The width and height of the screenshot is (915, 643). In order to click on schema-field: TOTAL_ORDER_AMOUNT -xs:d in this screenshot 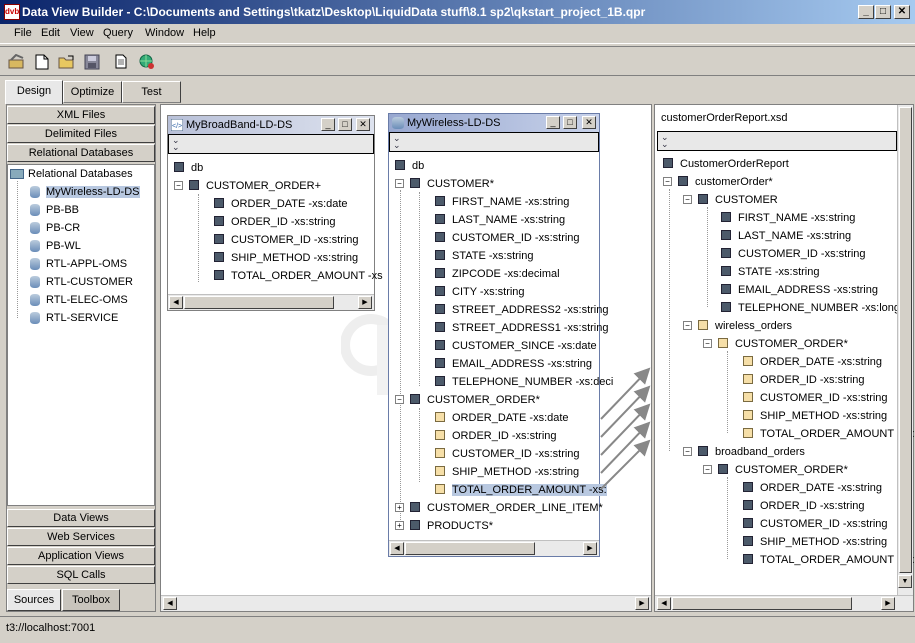, I will do `click(829, 434)`.